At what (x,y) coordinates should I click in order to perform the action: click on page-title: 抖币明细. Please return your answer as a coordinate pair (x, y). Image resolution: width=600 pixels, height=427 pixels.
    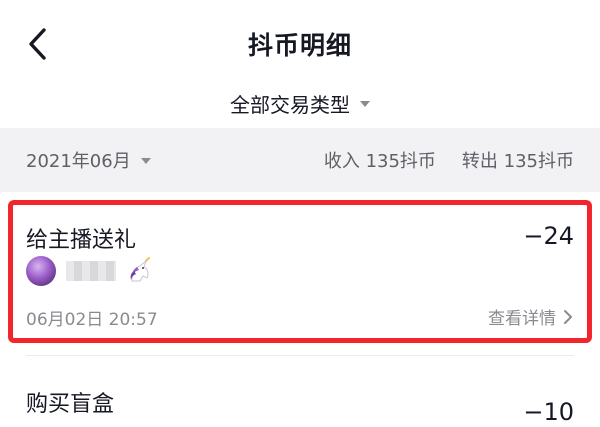
    Looking at the image, I should click on (299, 45).